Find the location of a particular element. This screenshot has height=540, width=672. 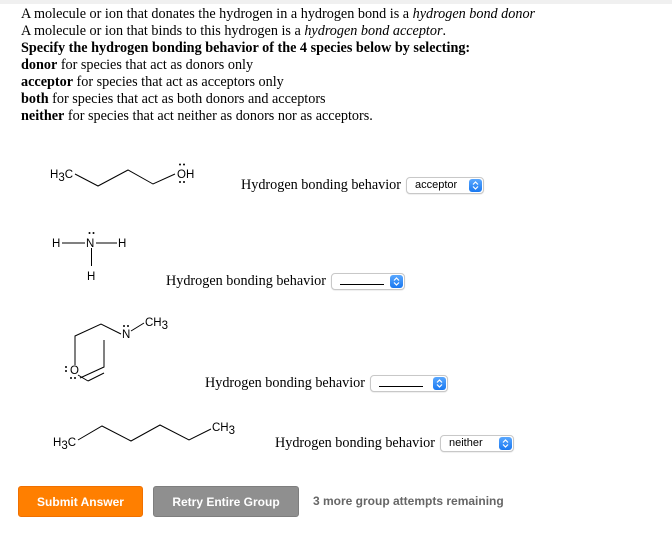

hb-row-2: Hydrogen bonding behavior is located at coordinates (285, 281).